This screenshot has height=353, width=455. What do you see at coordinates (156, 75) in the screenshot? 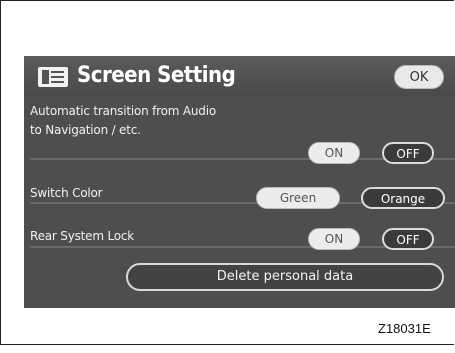
I see `page-title: Screen Setting` at bounding box center [156, 75].